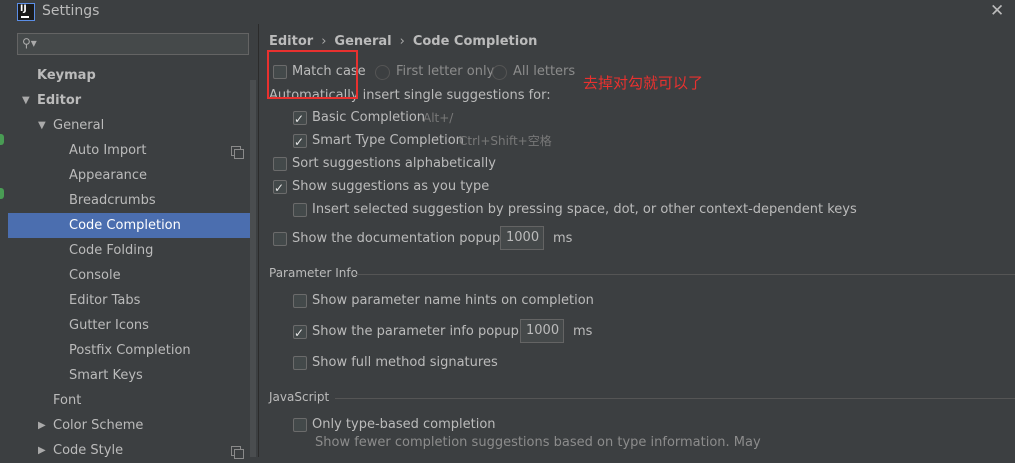 Image resolution: width=1015 pixels, height=463 pixels. I want to click on sidebar-item-label: Code Completion, so click(125, 225).